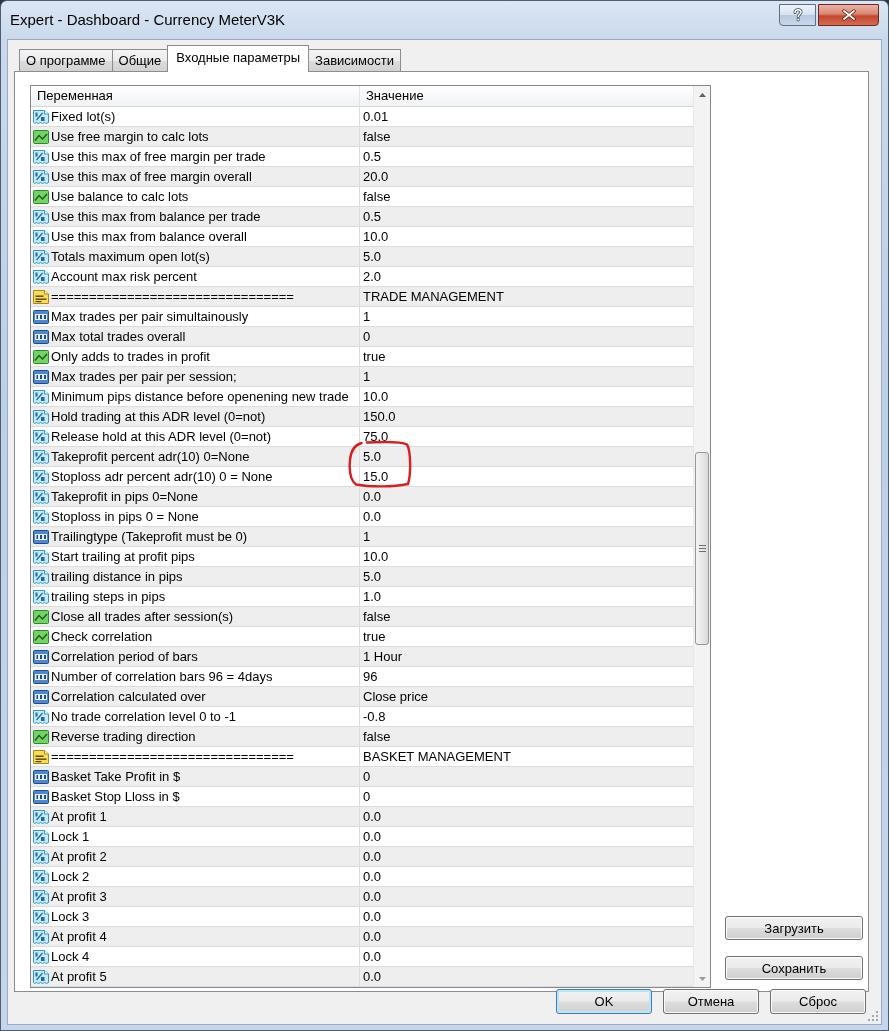 The height and width of the screenshot is (1031, 889). Describe the element at coordinates (362, 977) in the screenshot. I see `table-row: At profit 5 0.0` at that location.